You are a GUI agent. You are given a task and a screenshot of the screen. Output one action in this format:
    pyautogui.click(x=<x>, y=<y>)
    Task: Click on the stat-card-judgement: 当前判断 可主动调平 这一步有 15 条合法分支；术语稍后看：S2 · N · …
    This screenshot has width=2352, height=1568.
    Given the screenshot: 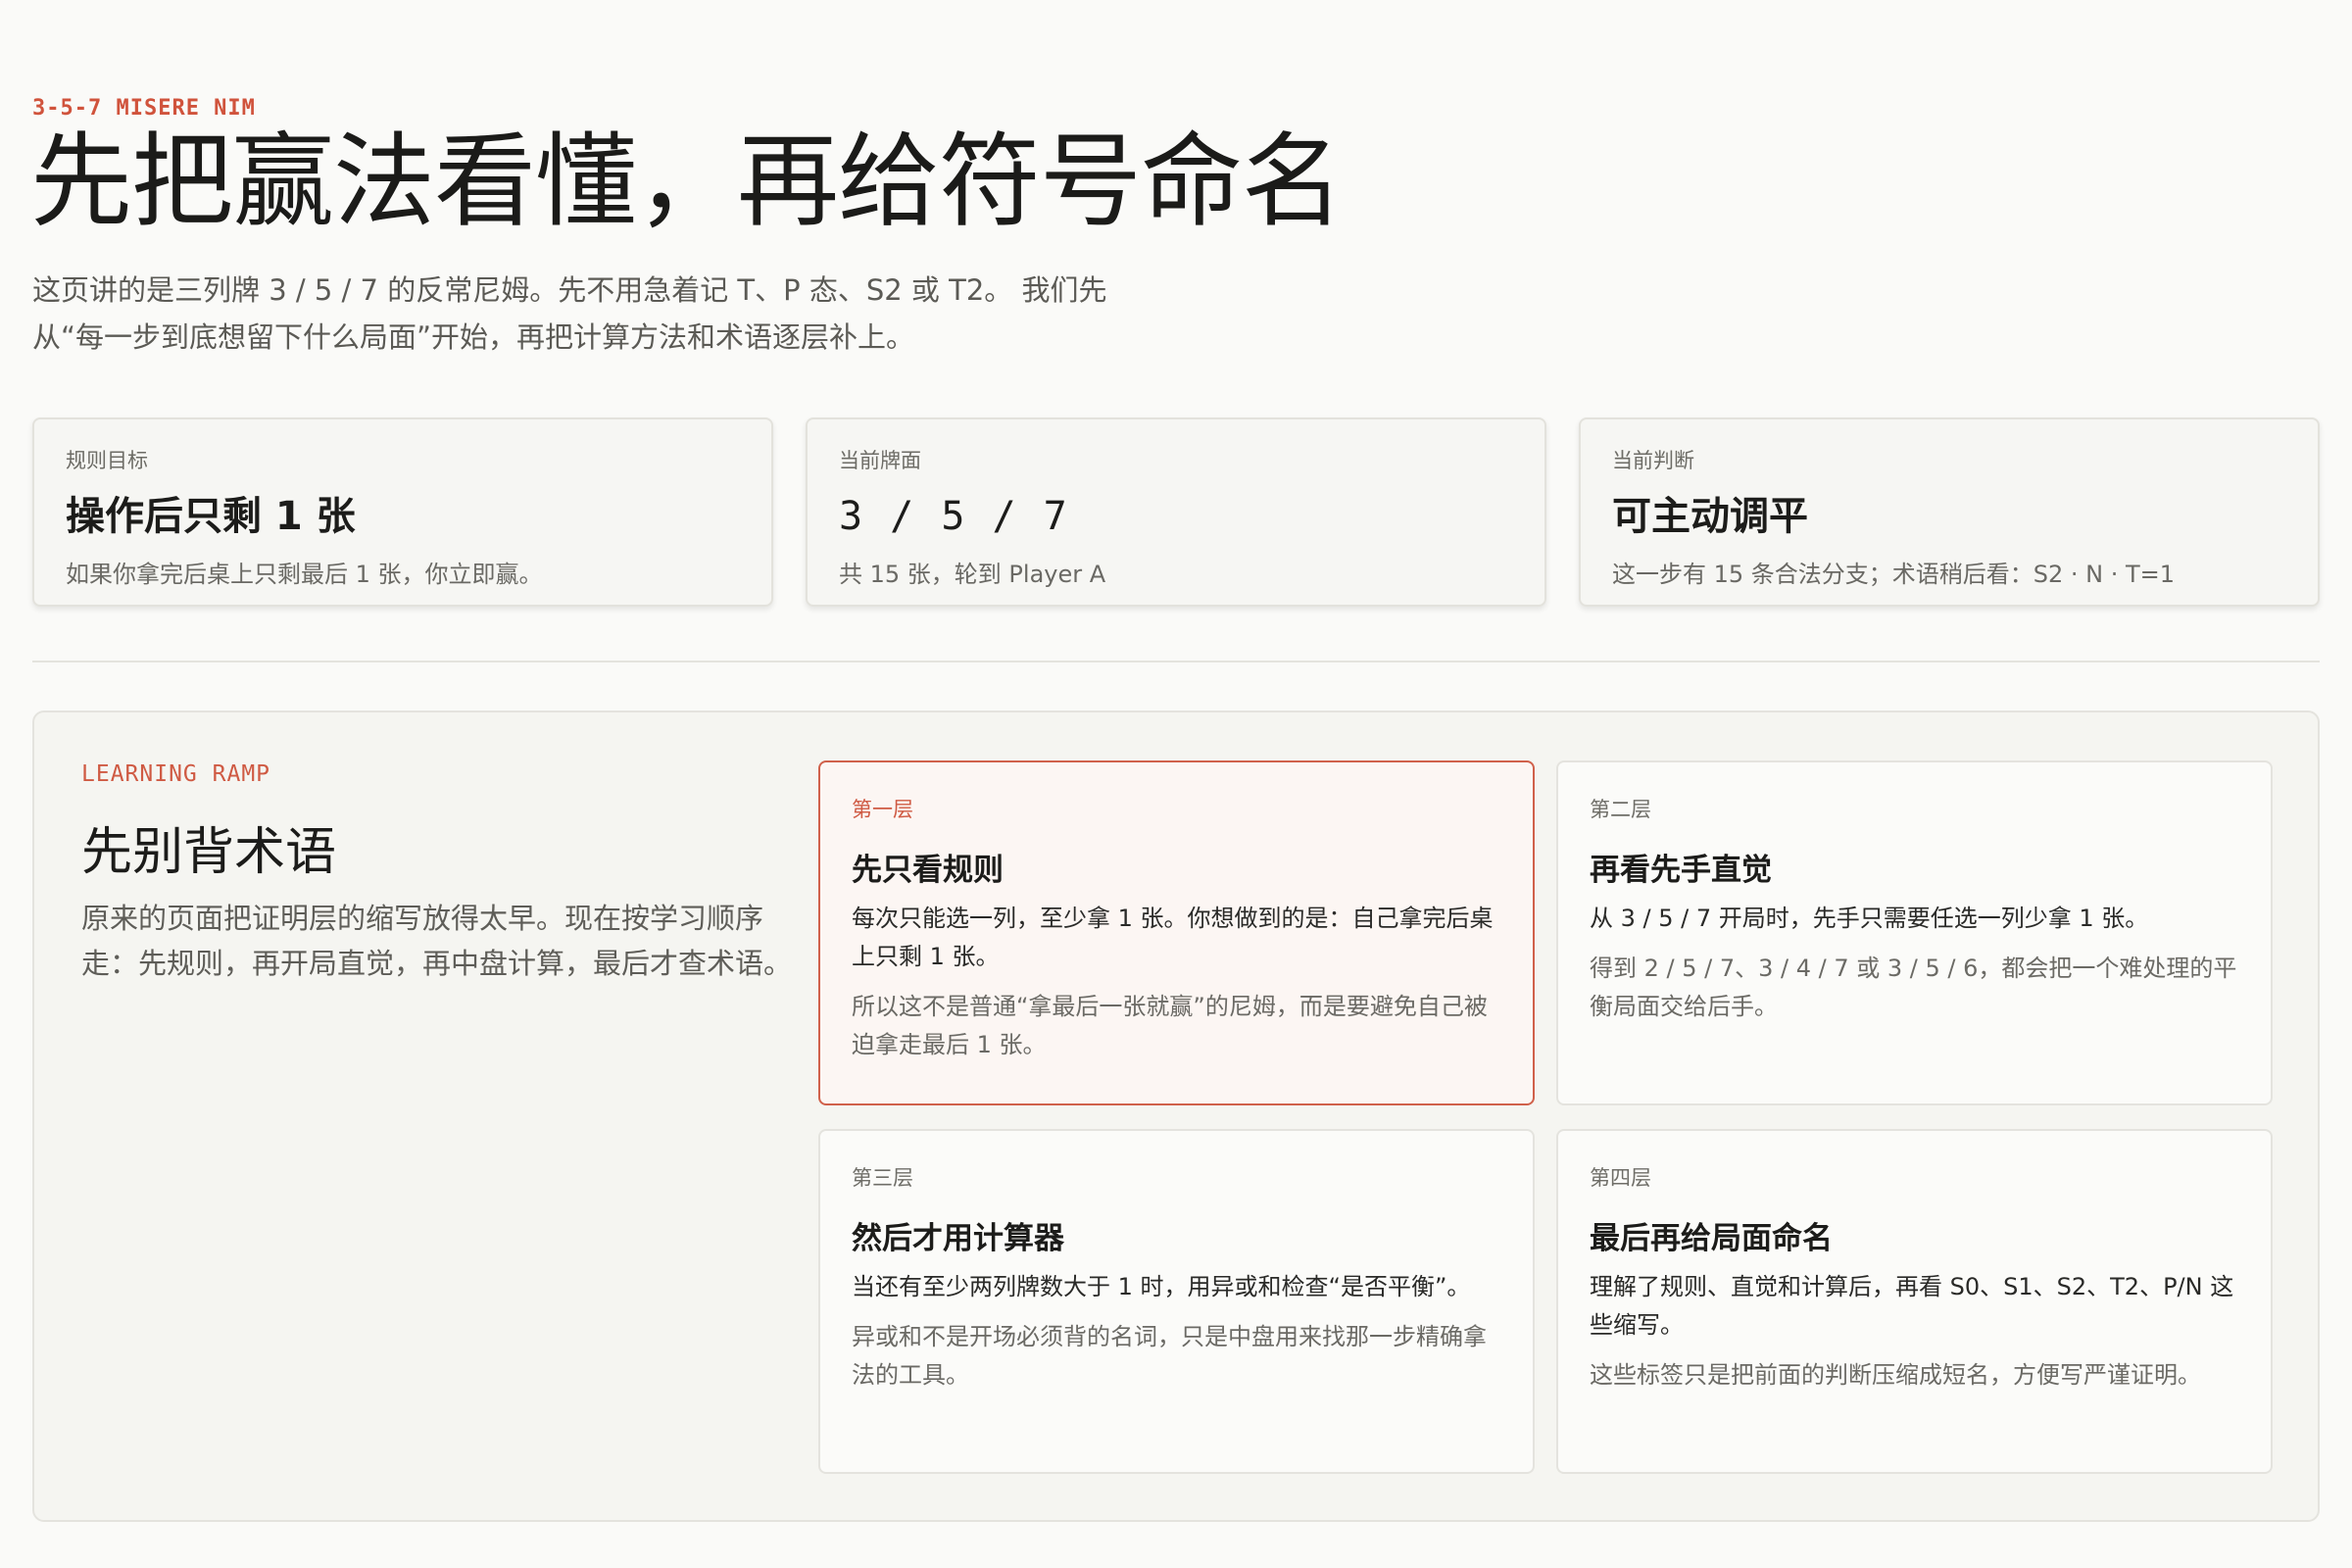 What is the action you would take?
    pyautogui.click(x=1949, y=512)
    